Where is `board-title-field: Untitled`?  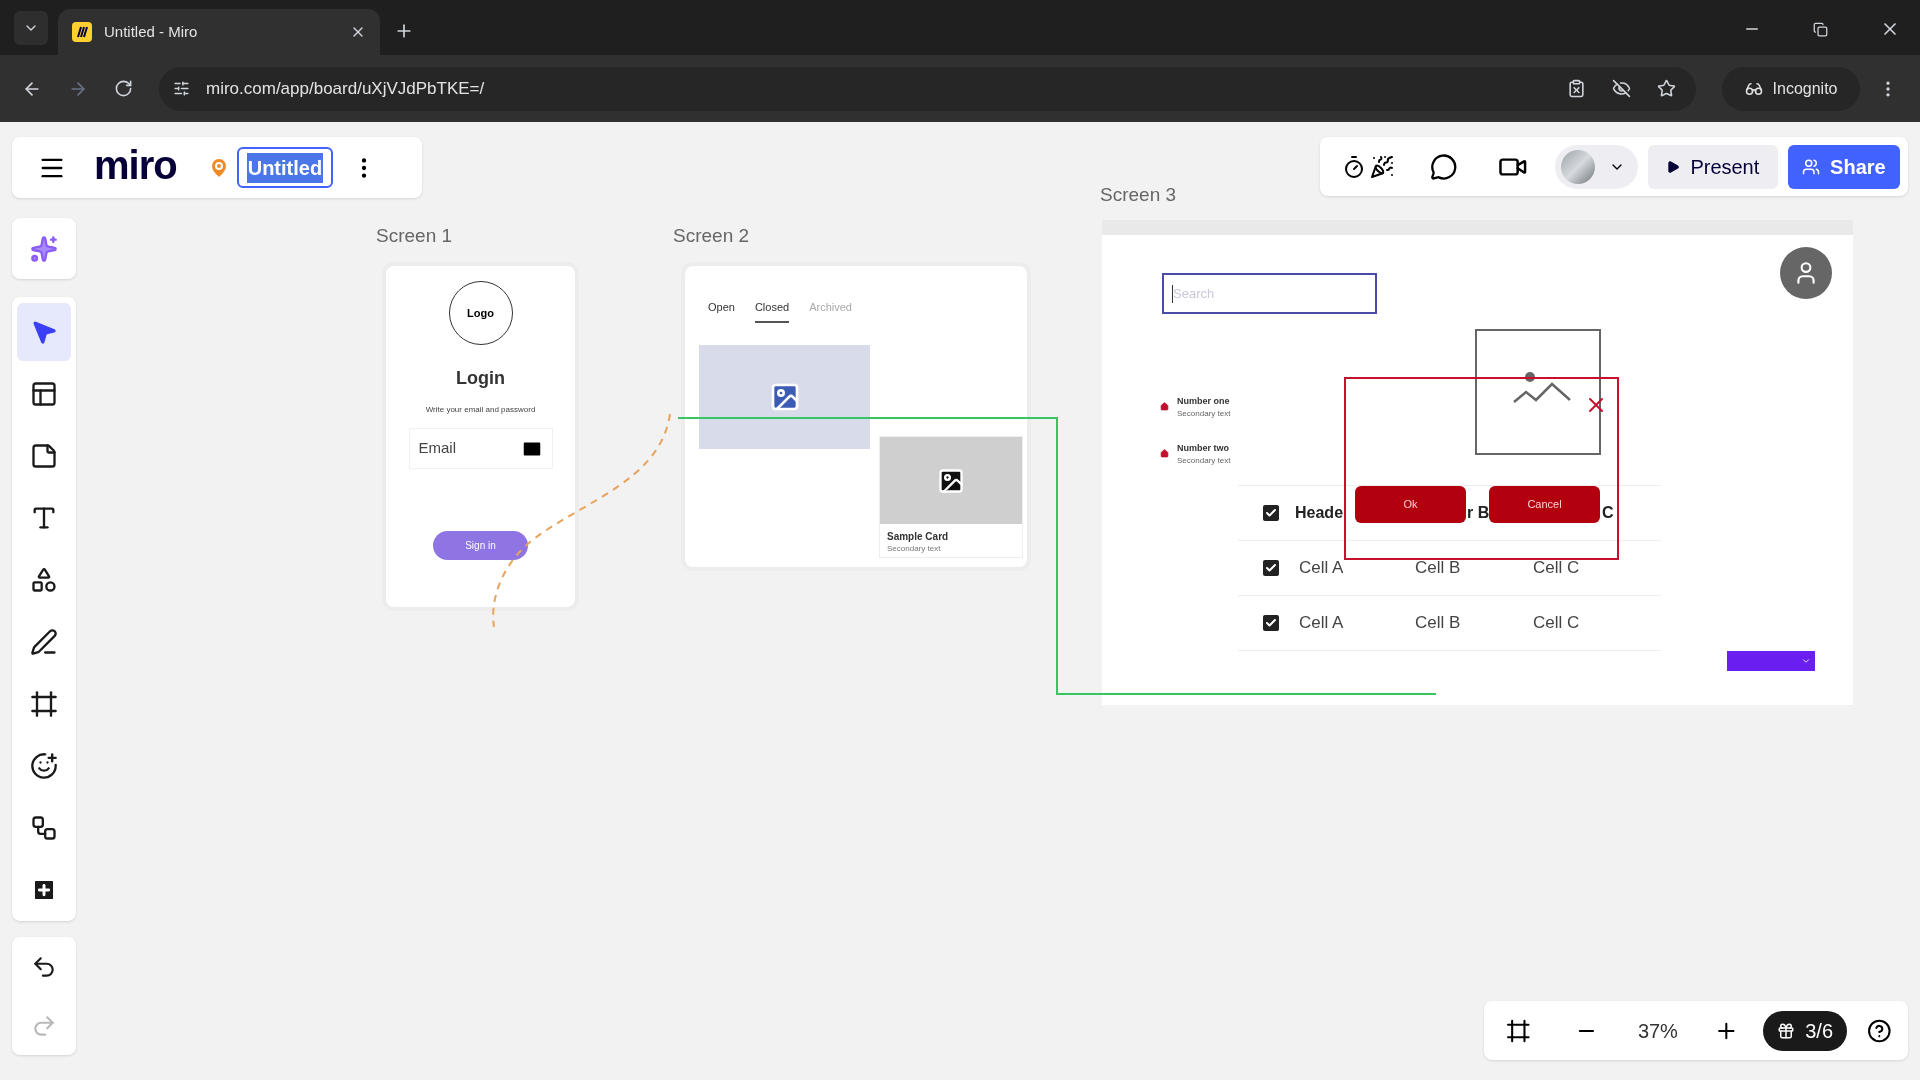
board-title-field: Untitled is located at coordinates (285, 167).